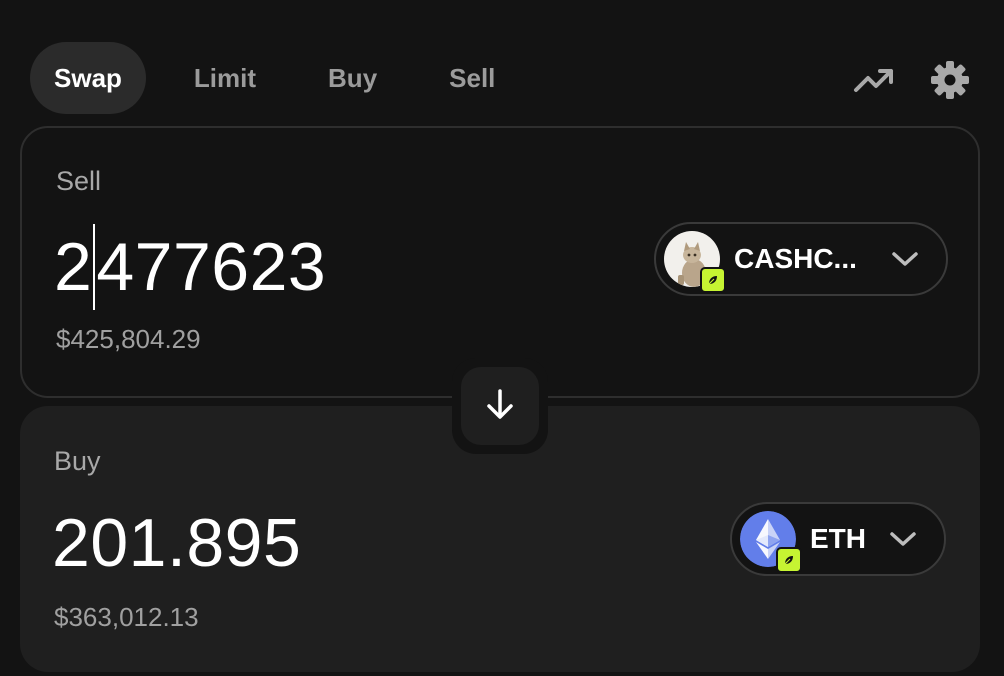 This screenshot has height=676, width=1004. What do you see at coordinates (211, 267) in the screenshot?
I see `sell-amount-rest: 477623` at bounding box center [211, 267].